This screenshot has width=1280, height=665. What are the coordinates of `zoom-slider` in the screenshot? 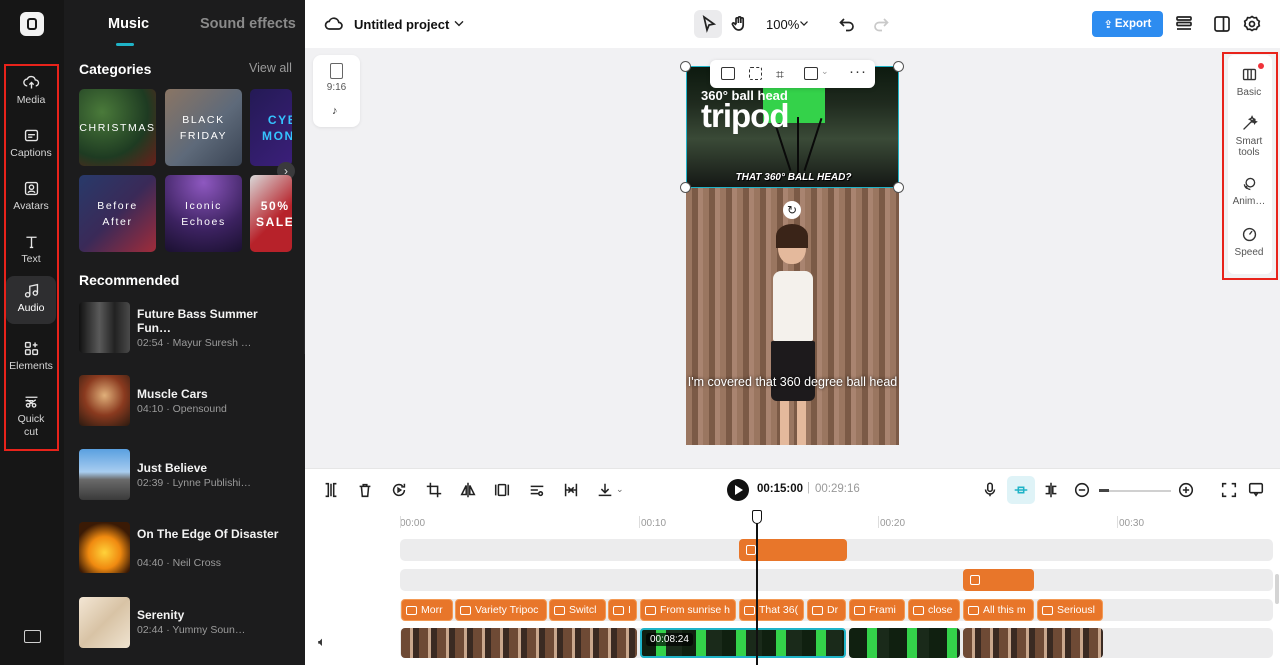 It's located at (1135, 491).